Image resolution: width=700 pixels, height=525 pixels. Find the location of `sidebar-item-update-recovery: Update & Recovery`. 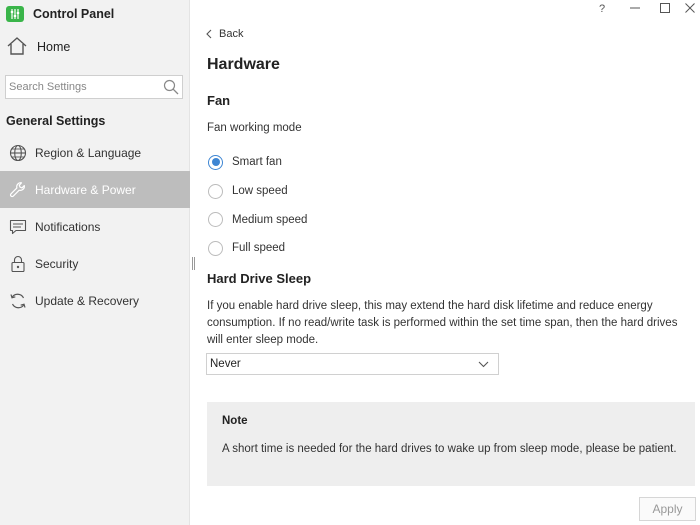

sidebar-item-update-recovery: Update & Recovery is located at coordinates (95, 300).